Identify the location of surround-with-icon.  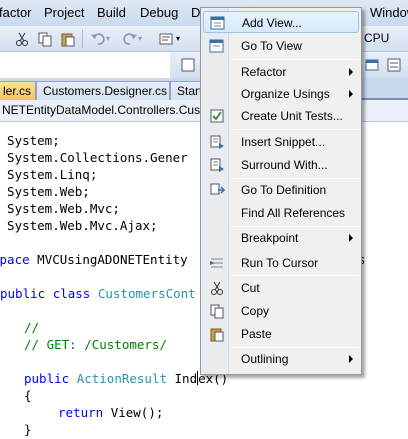
(217, 165).